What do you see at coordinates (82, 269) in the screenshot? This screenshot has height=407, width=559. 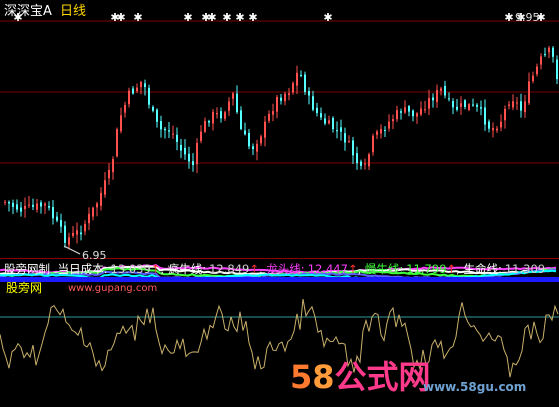 I see `indicator-label: 当日成本:` at bounding box center [82, 269].